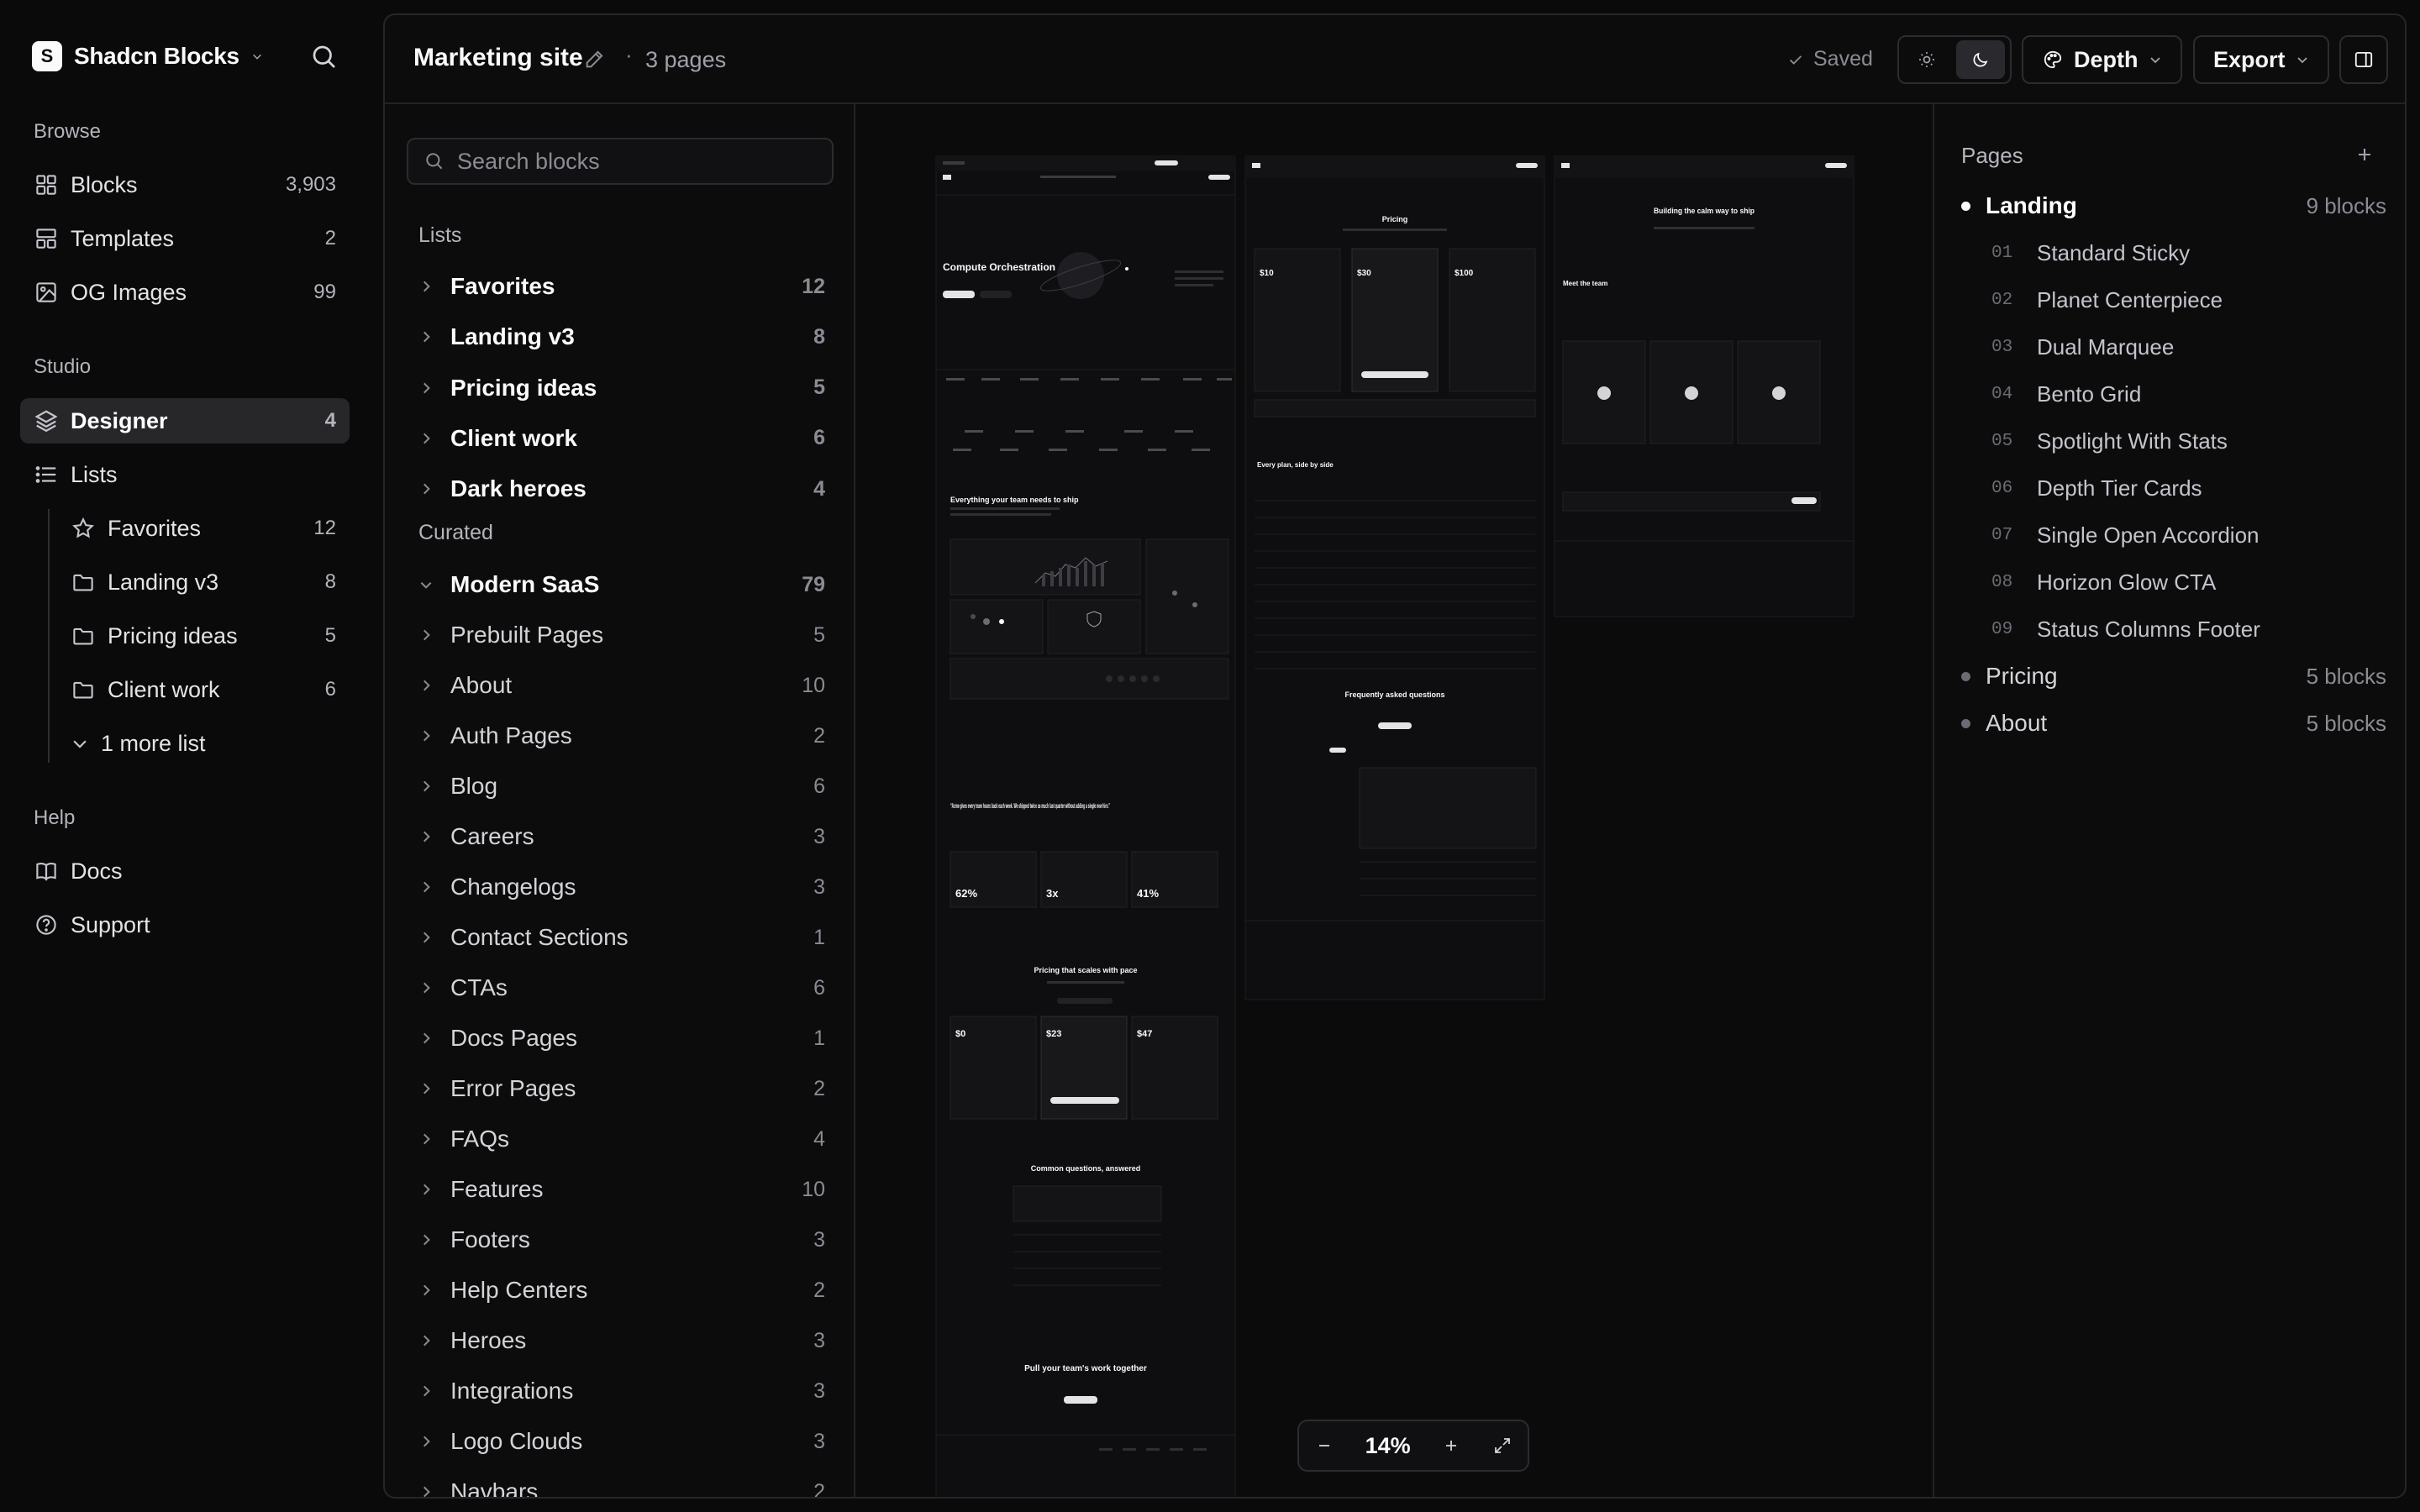  What do you see at coordinates (1085, 1368) in the screenshot?
I see `landing-cta-title: Pull your team's work together` at bounding box center [1085, 1368].